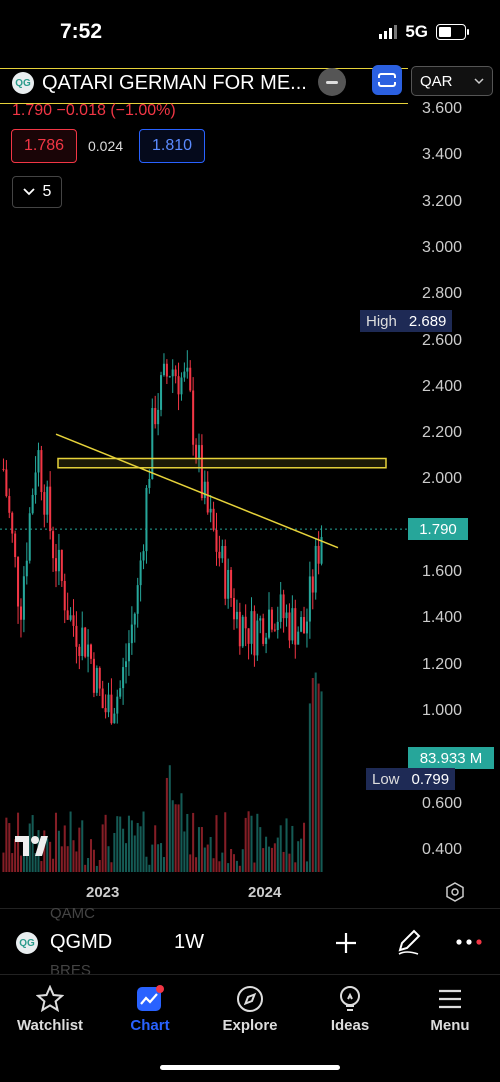 The image size is (500, 1082). What do you see at coordinates (469, 942) in the screenshot?
I see `more-icon` at bounding box center [469, 942].